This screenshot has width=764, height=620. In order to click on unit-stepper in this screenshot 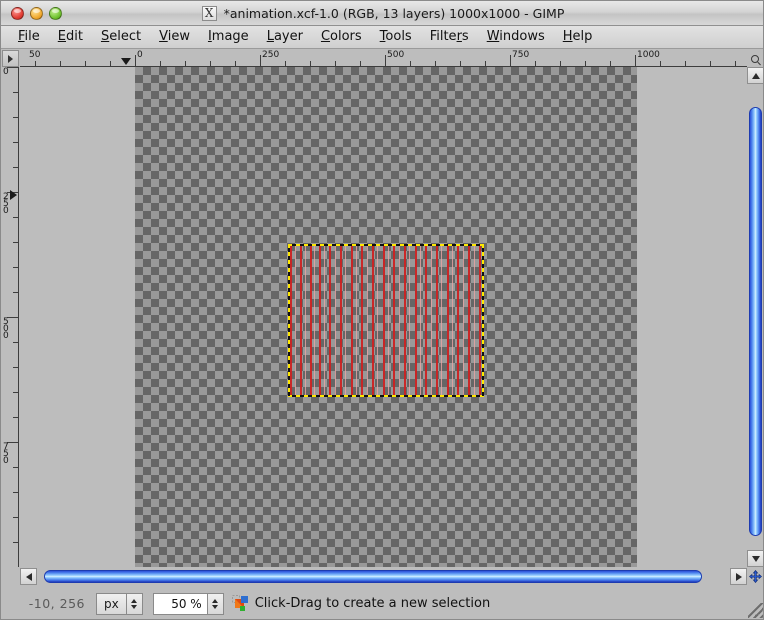, I will do `click(134, 603)`.